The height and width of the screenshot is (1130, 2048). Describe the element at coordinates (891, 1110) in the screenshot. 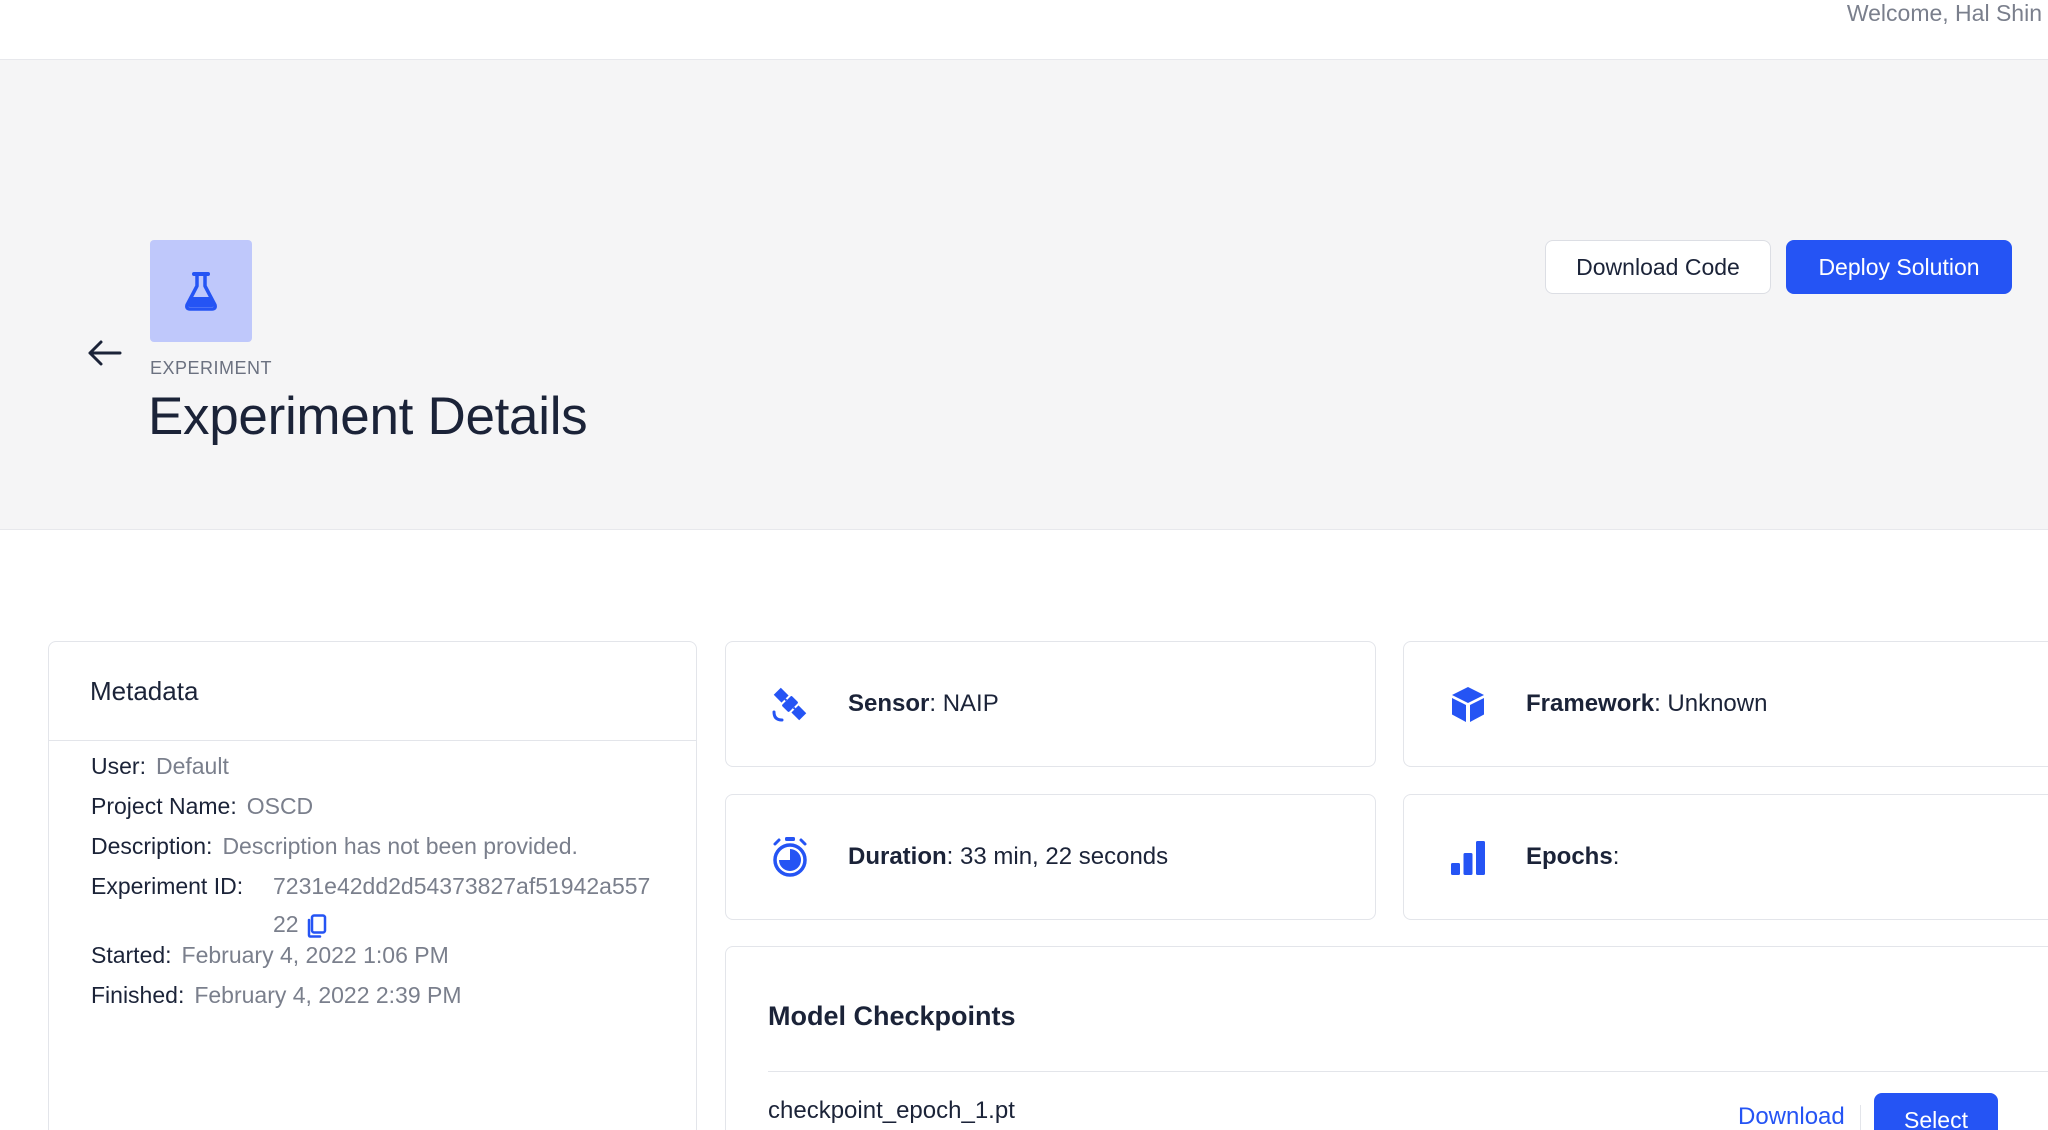

I see `checkpoint-name: checkpoint_epoch_1.pt` at that location.